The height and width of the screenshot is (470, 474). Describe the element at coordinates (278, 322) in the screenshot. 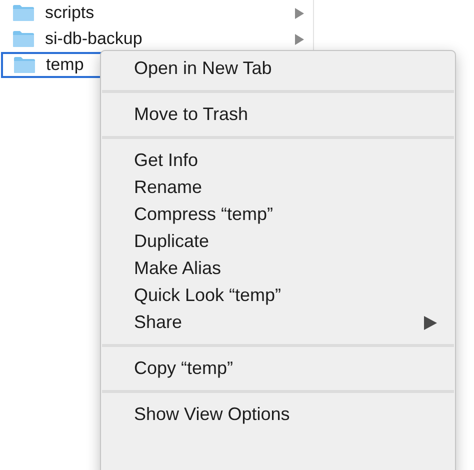

I see `menu-item: Share` at that location.